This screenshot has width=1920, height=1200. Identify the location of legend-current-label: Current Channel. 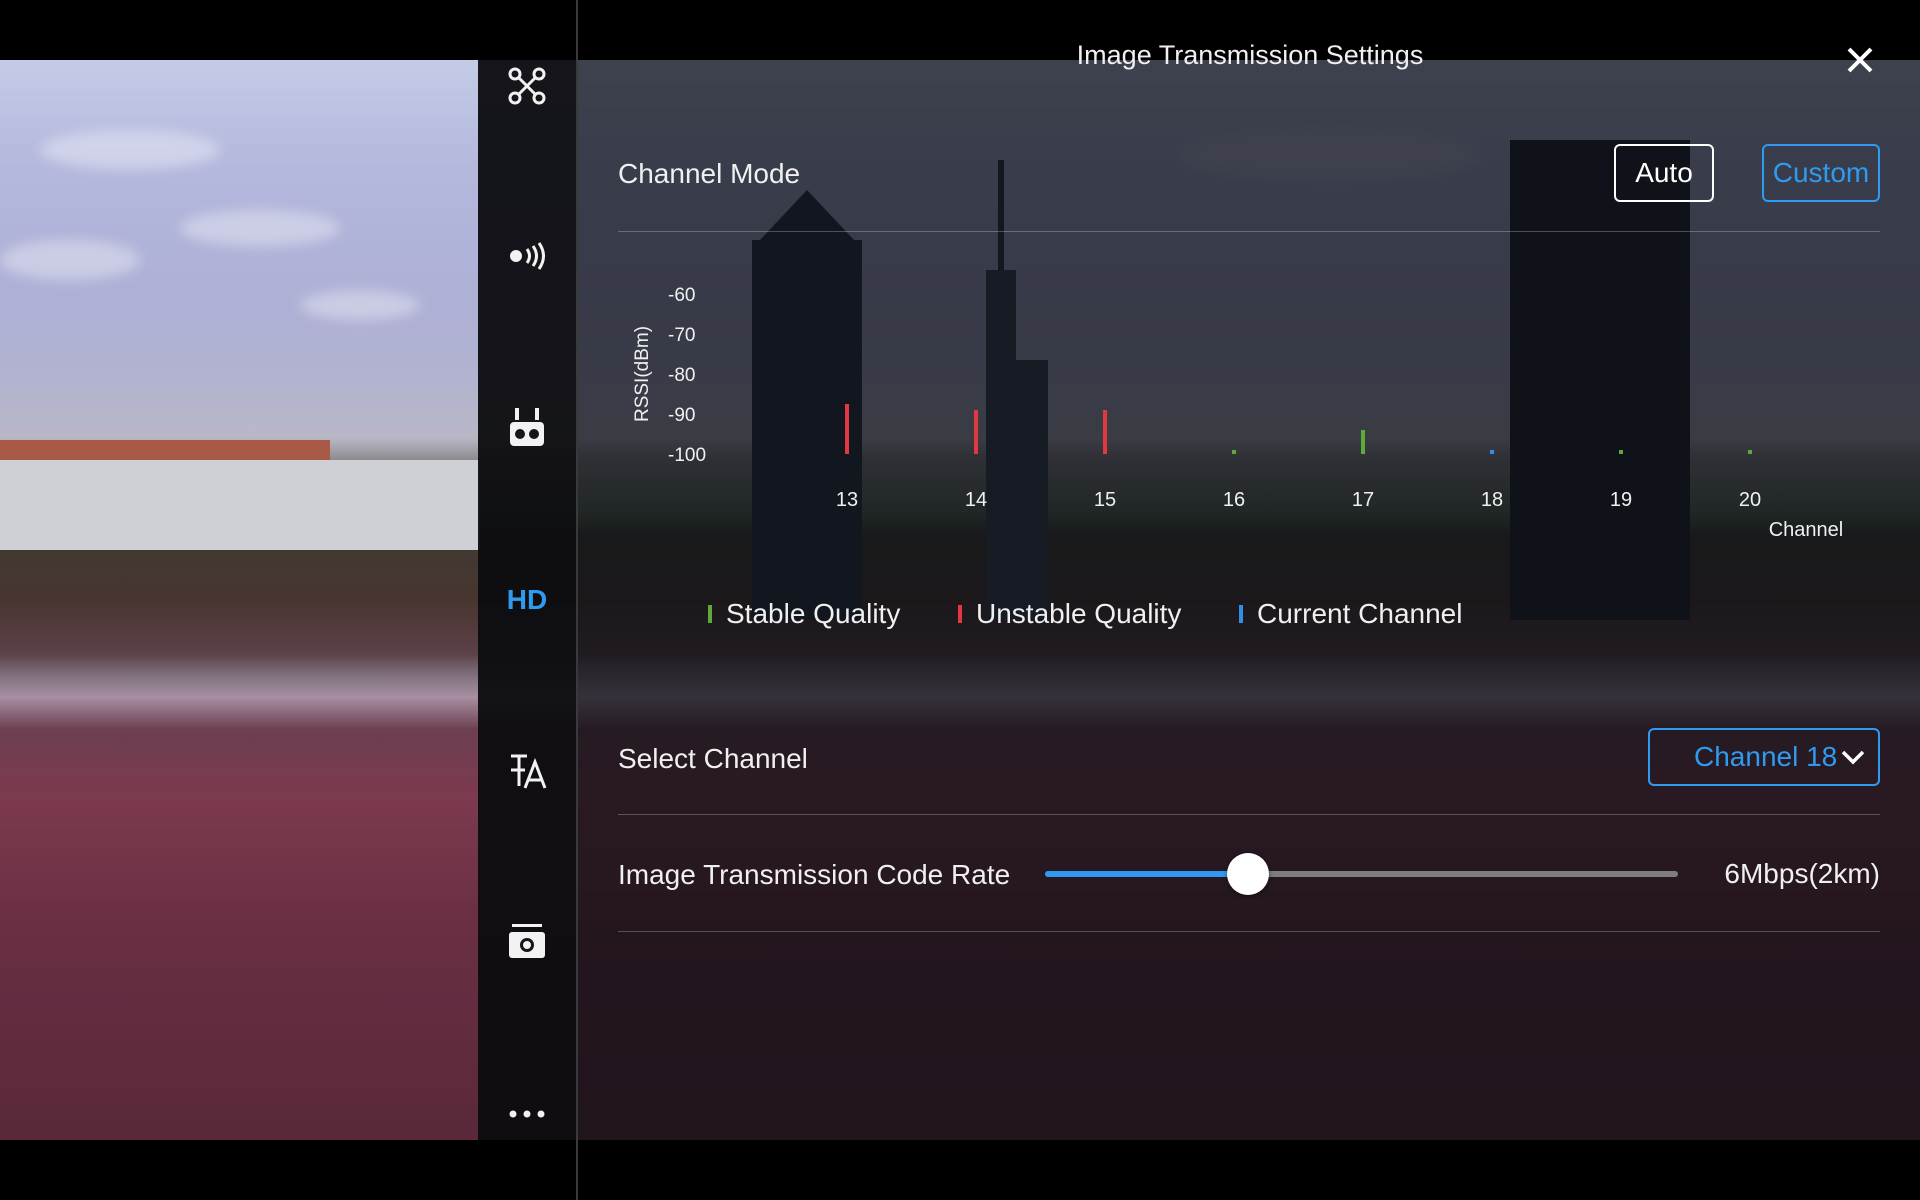
(1360, 613).